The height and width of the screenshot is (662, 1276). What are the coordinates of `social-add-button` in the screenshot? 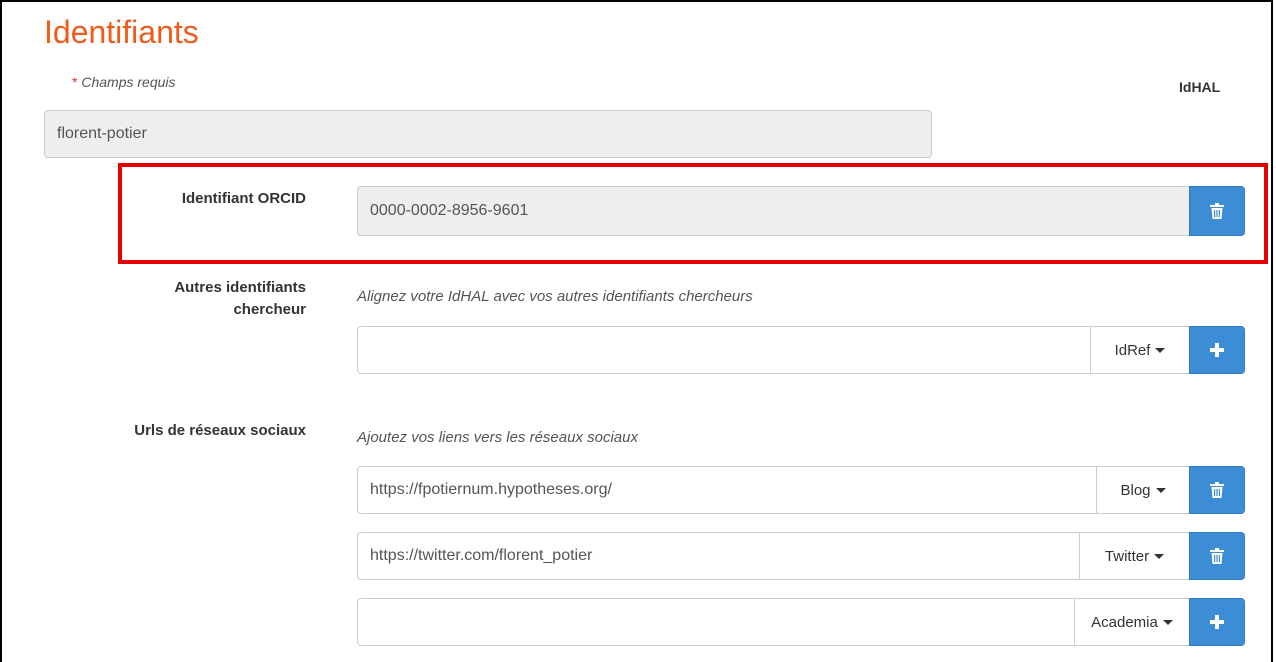 It's located at (1217, 622).